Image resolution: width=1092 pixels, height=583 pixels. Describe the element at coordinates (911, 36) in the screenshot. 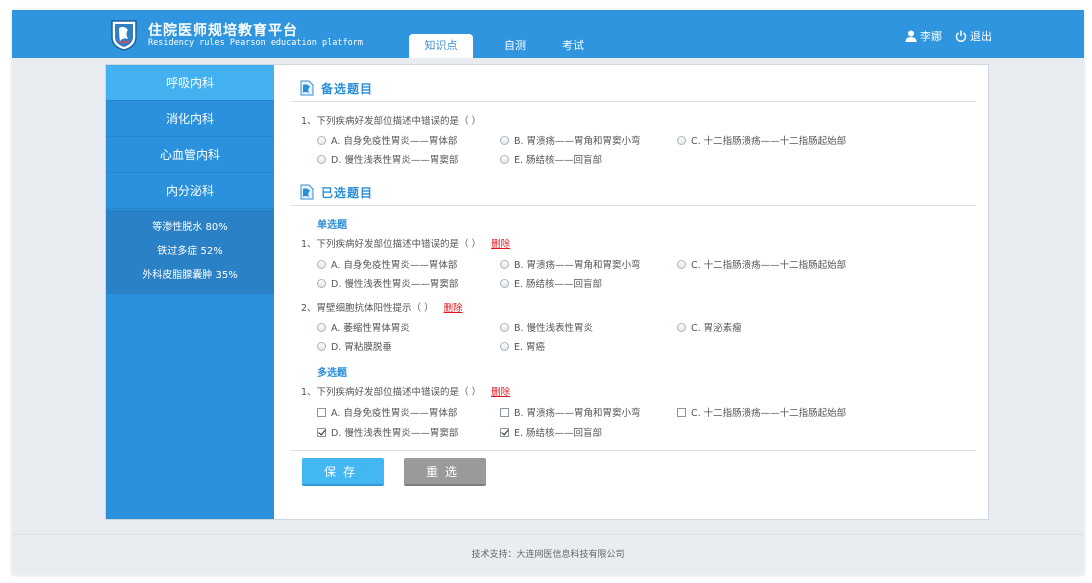

I see `user-icon` at that location.